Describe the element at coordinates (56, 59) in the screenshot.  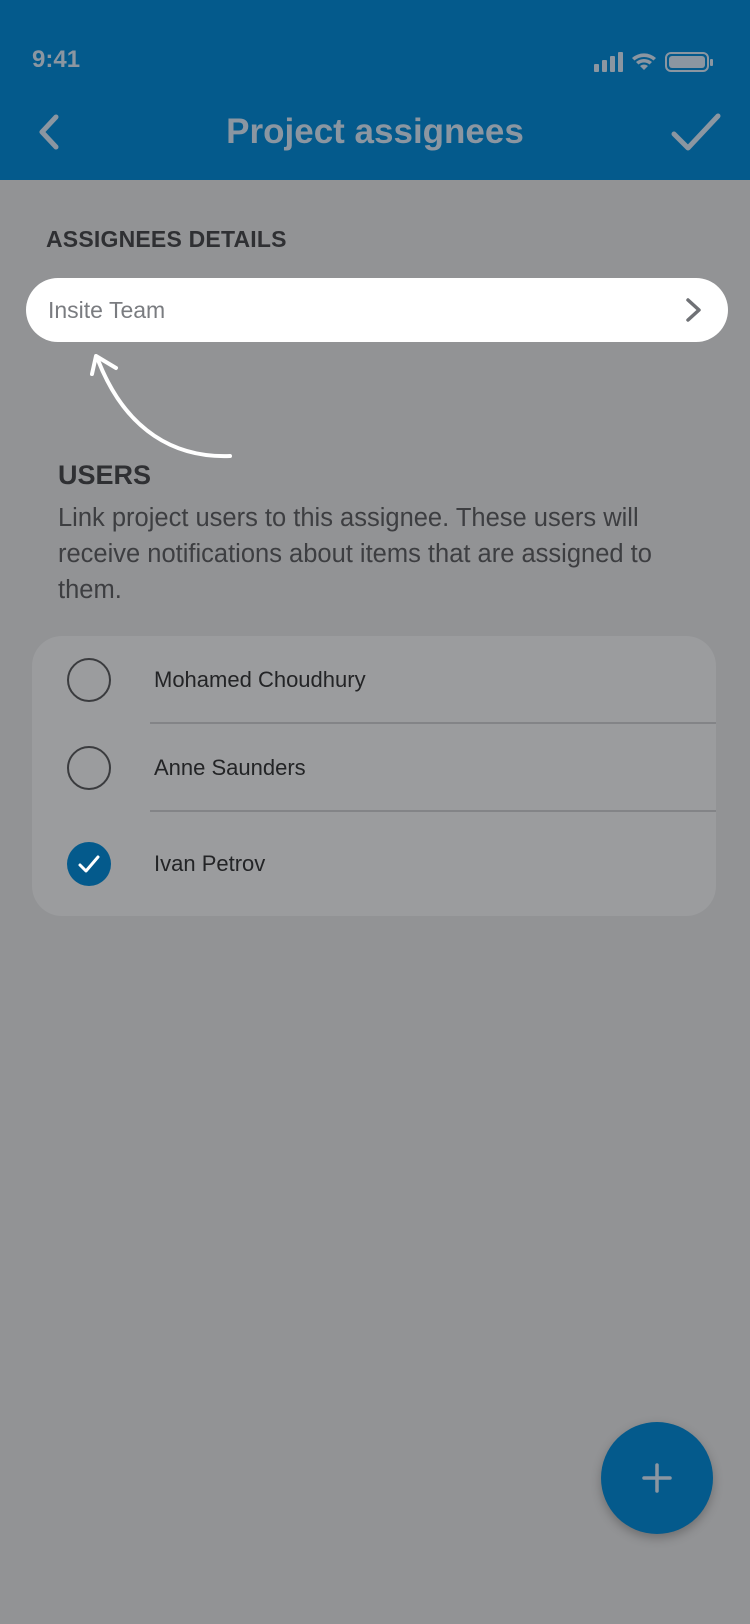
I see `status-time: 9:41` at that location.